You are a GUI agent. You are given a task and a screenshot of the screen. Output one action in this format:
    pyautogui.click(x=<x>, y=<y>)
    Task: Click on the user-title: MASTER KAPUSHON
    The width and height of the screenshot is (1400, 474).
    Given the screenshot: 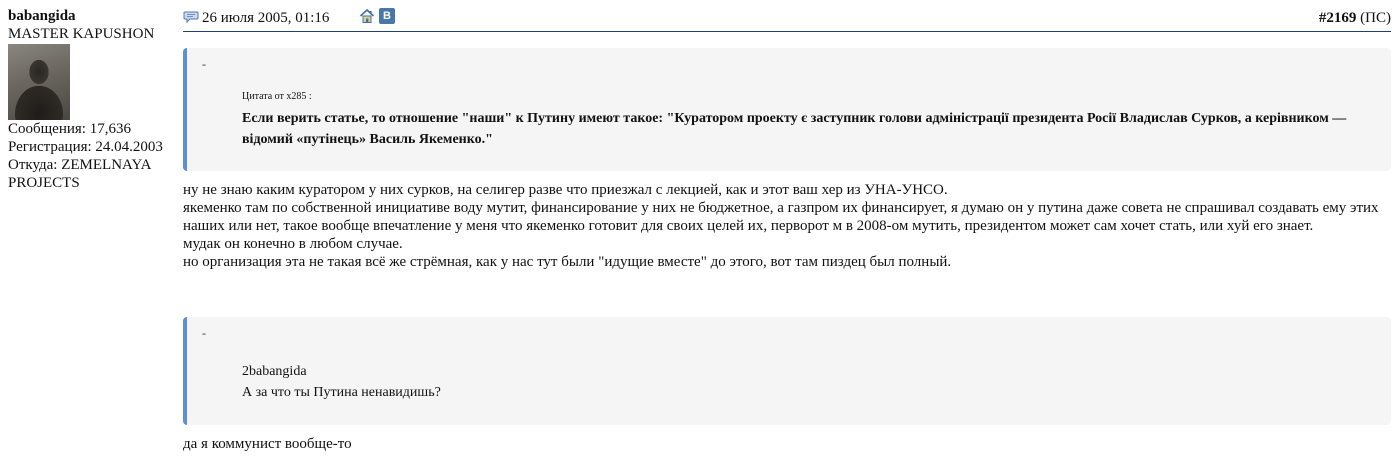 What is the action you would take?
    pyautogui.click(x=81, y=34)
    